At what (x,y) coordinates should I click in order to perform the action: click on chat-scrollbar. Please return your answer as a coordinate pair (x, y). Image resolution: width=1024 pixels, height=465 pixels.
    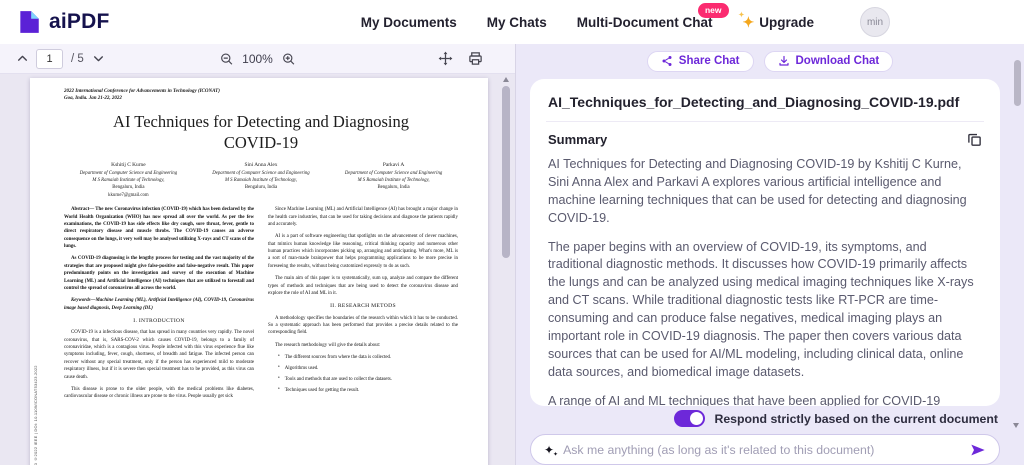
    Looking at the image, I should click on (1017, 255).